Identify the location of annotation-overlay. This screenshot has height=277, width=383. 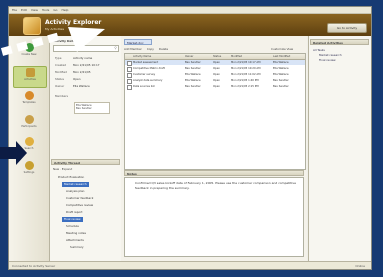
(52, 96).